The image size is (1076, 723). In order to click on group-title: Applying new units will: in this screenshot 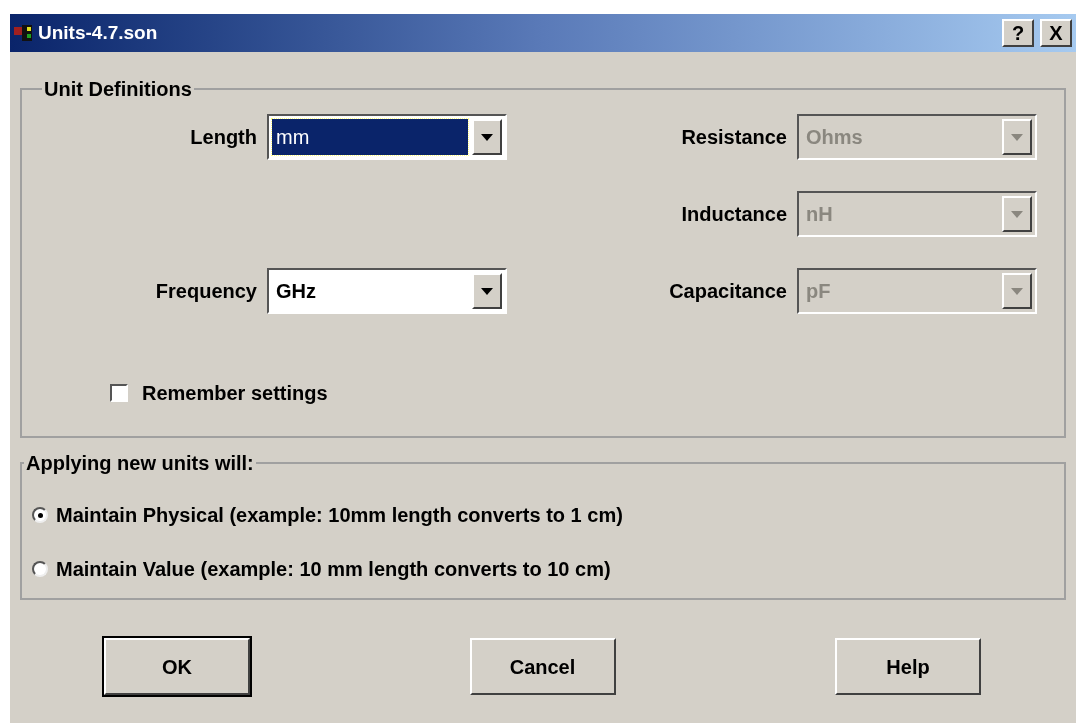, I will do `click(140, 463)`.